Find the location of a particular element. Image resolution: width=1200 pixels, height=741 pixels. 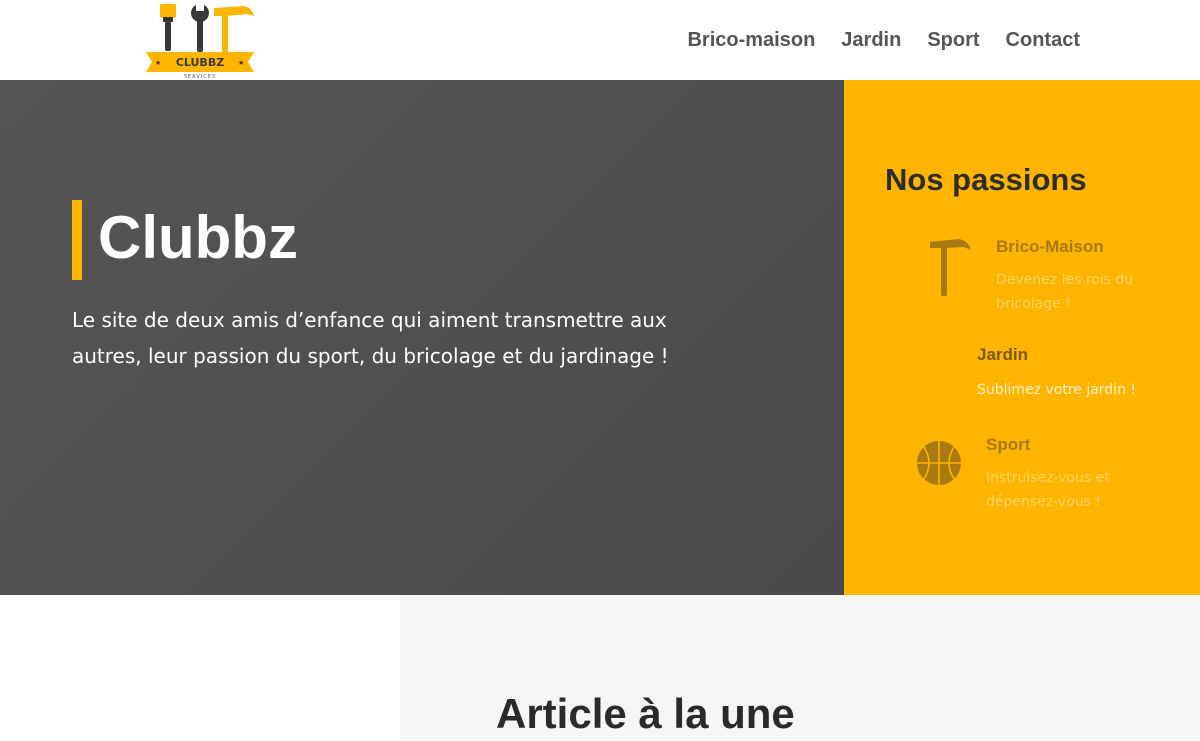

nav-item-sport: Sport is located at coordinates (953, 40).